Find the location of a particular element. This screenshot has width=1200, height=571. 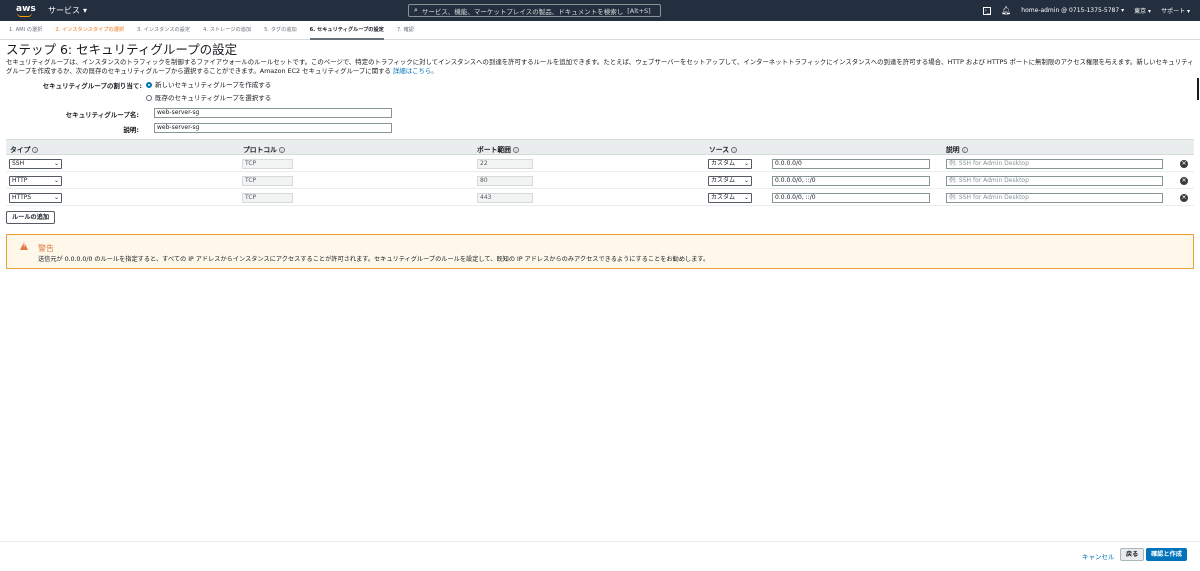

step-ami: 1. AMI の選択 is located at coordinates (25, 30).